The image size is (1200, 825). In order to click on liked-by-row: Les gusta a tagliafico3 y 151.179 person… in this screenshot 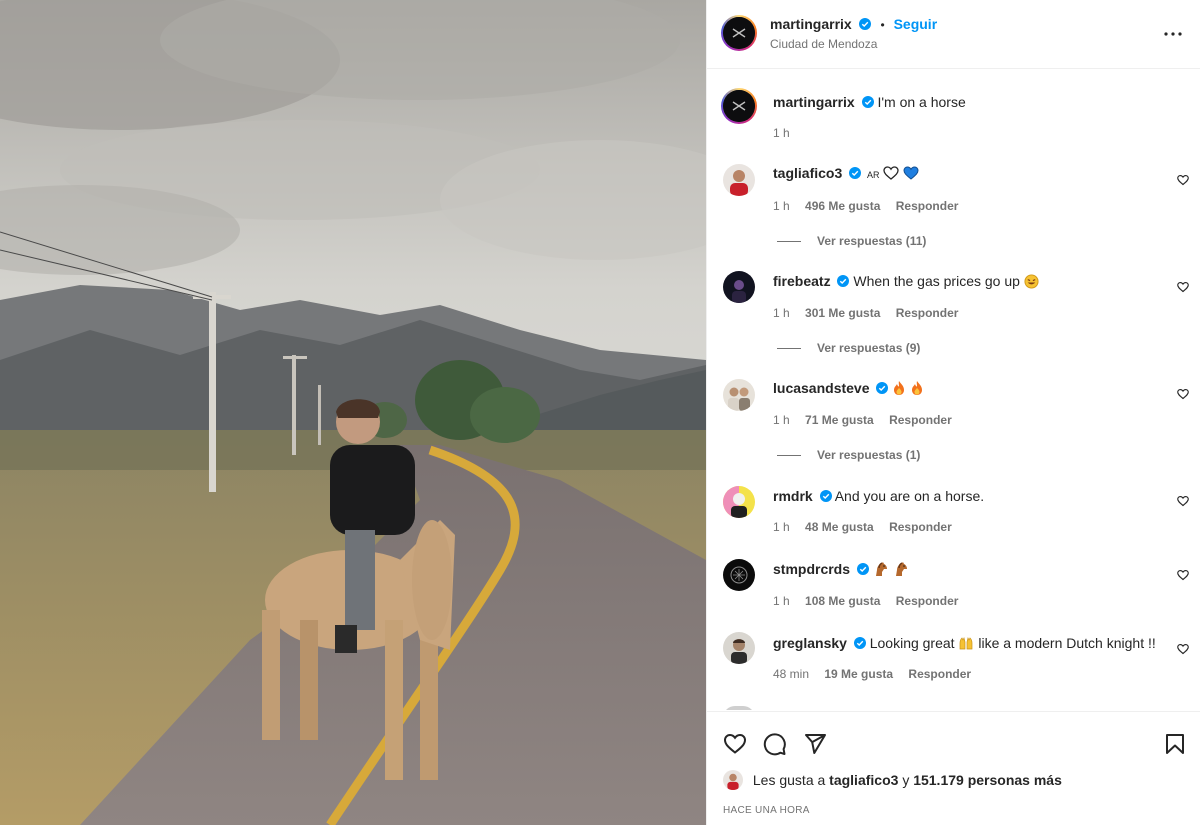, I will do `click(892, 780)`.